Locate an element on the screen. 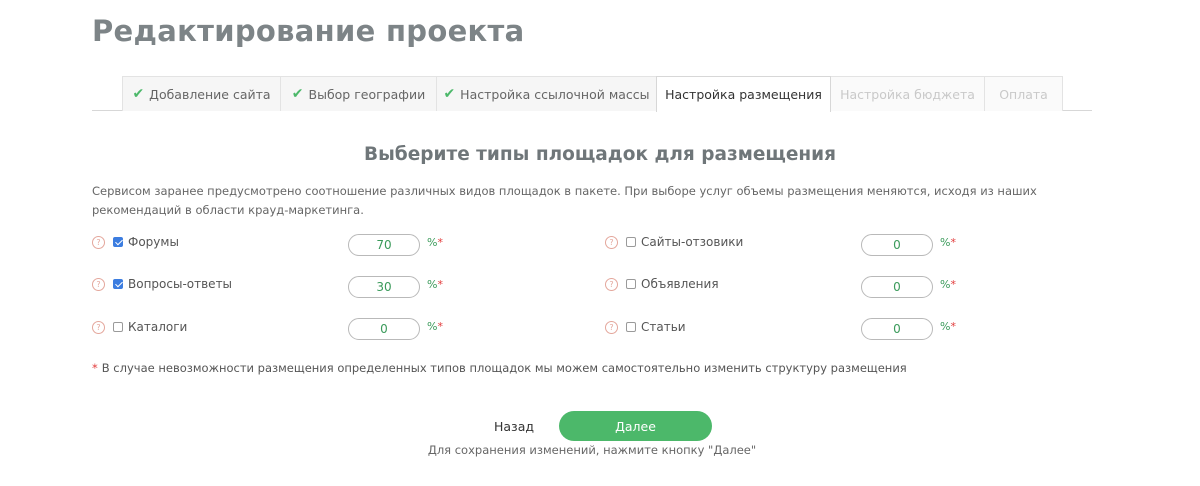 The width and height of the screenshot is (1200, 486). platform-percent-input-forums is located at coordinates (384, 245).